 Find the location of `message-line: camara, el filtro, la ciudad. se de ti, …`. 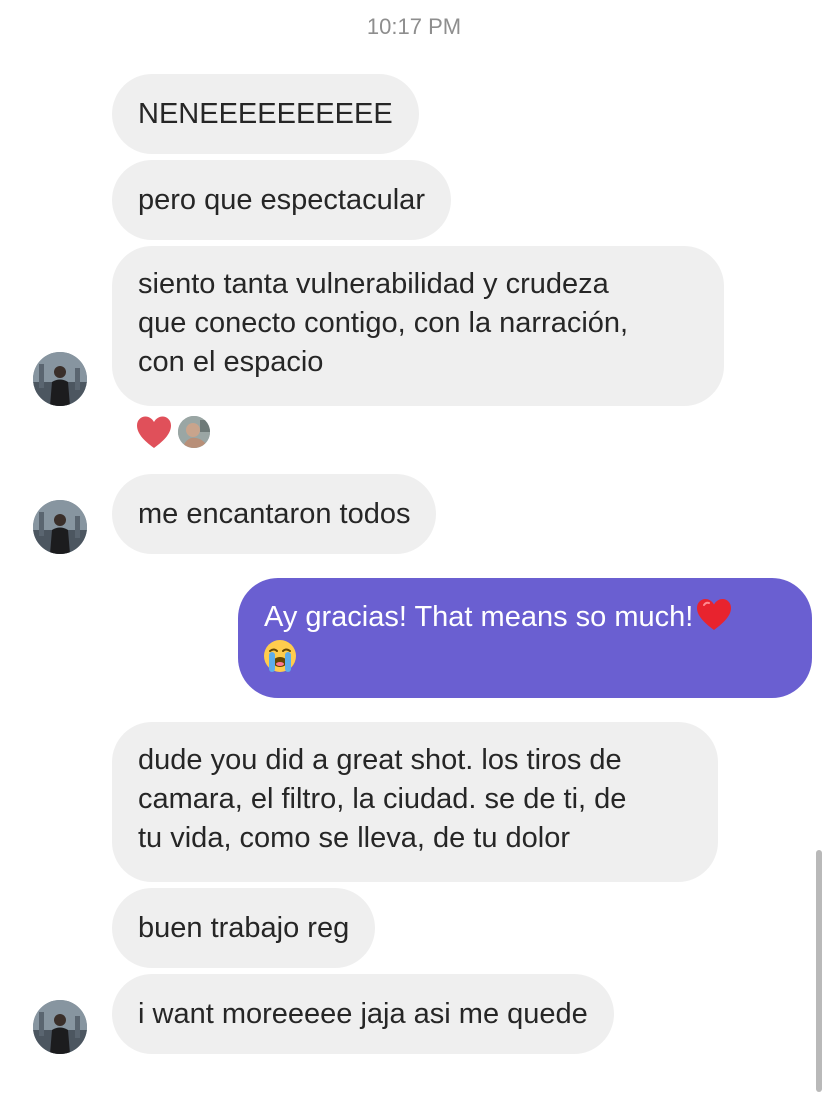

message-line: camara, el filtro, la ciudad. se de ti, … is located at coordinates (382, 799).